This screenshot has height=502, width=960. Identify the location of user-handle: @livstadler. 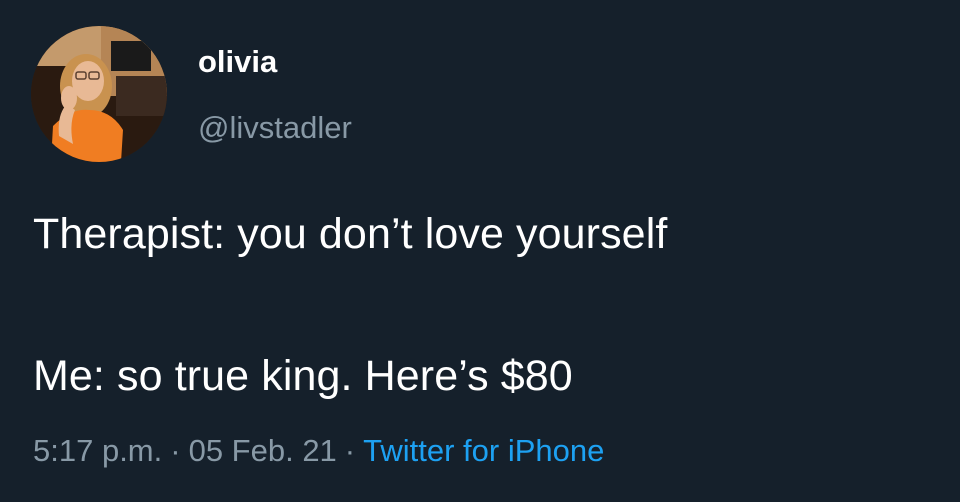
(275, 128).